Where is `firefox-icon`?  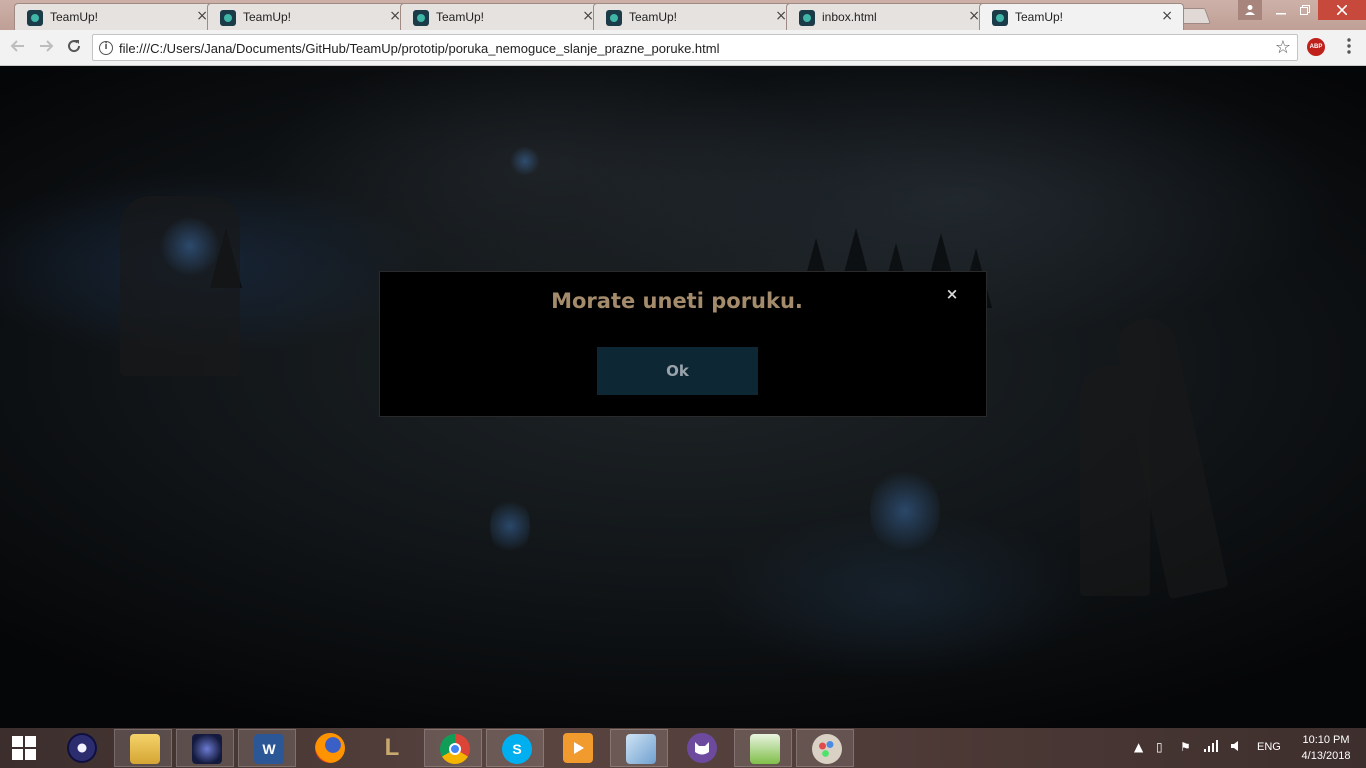 firefox-icon is located at coordinates (330, 748).